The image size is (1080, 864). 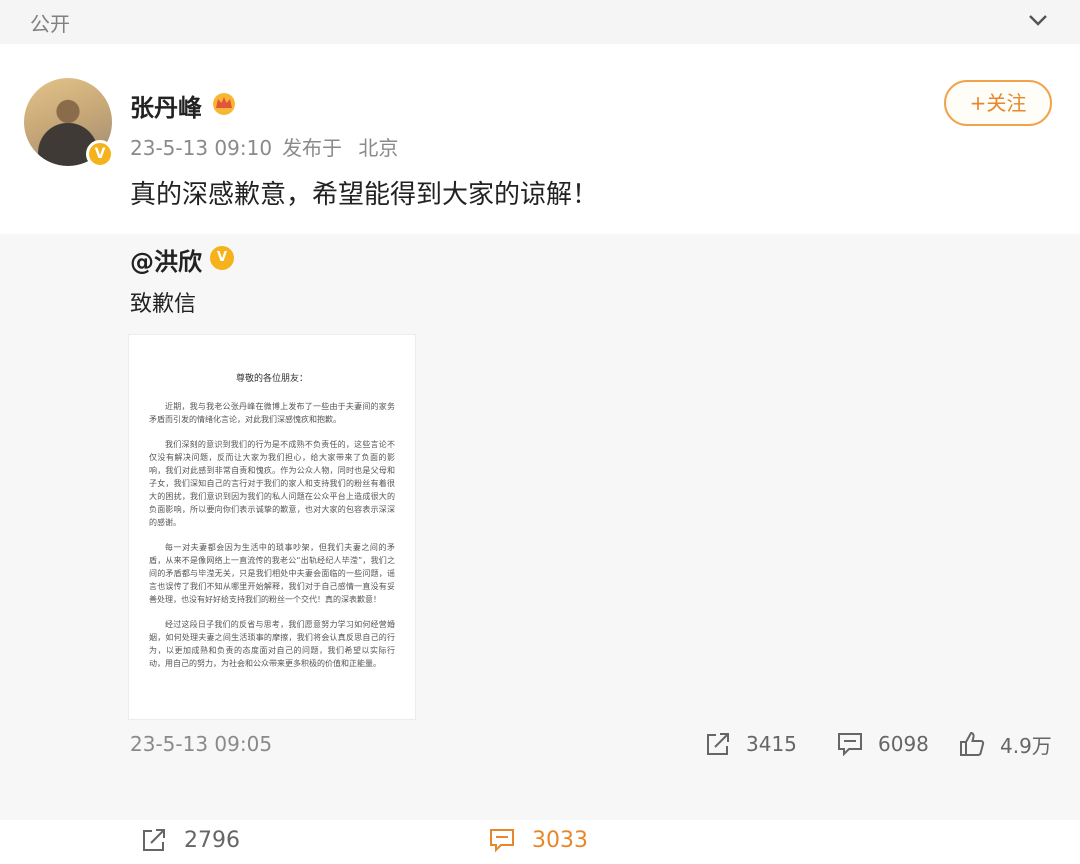 What do you see at coordinates (378, 148) in the screenshot?
I see `post-location: 北京` at bounding box center [378, 148].